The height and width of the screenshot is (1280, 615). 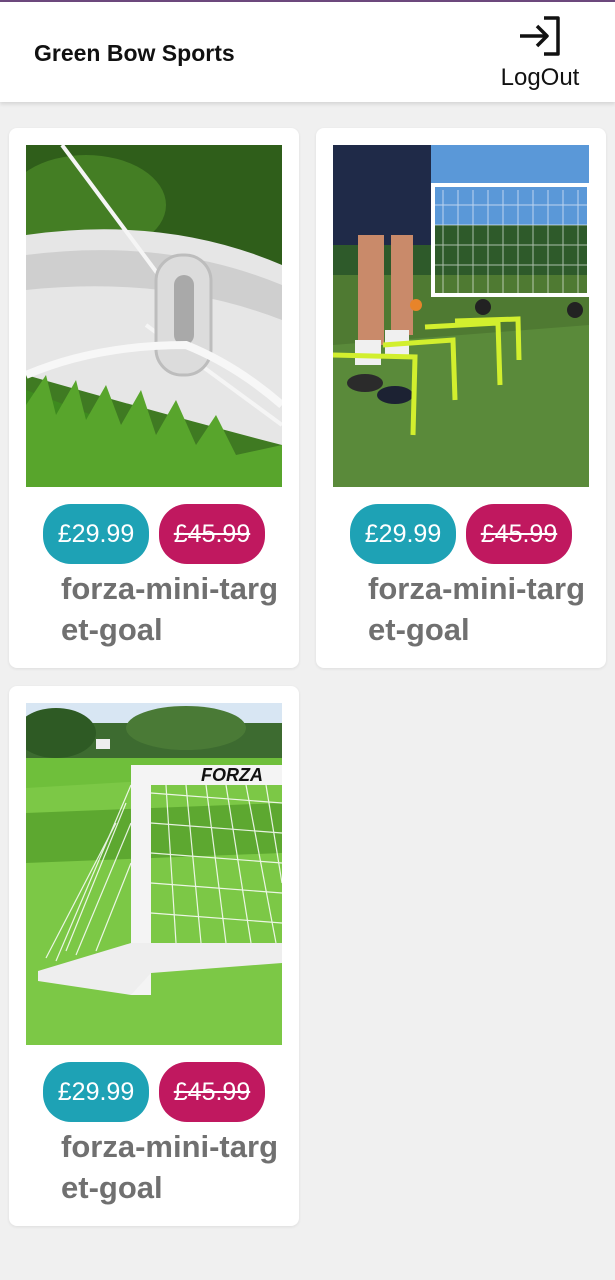 I want to click on login-arrow-icon, so click(x=540, y=36).